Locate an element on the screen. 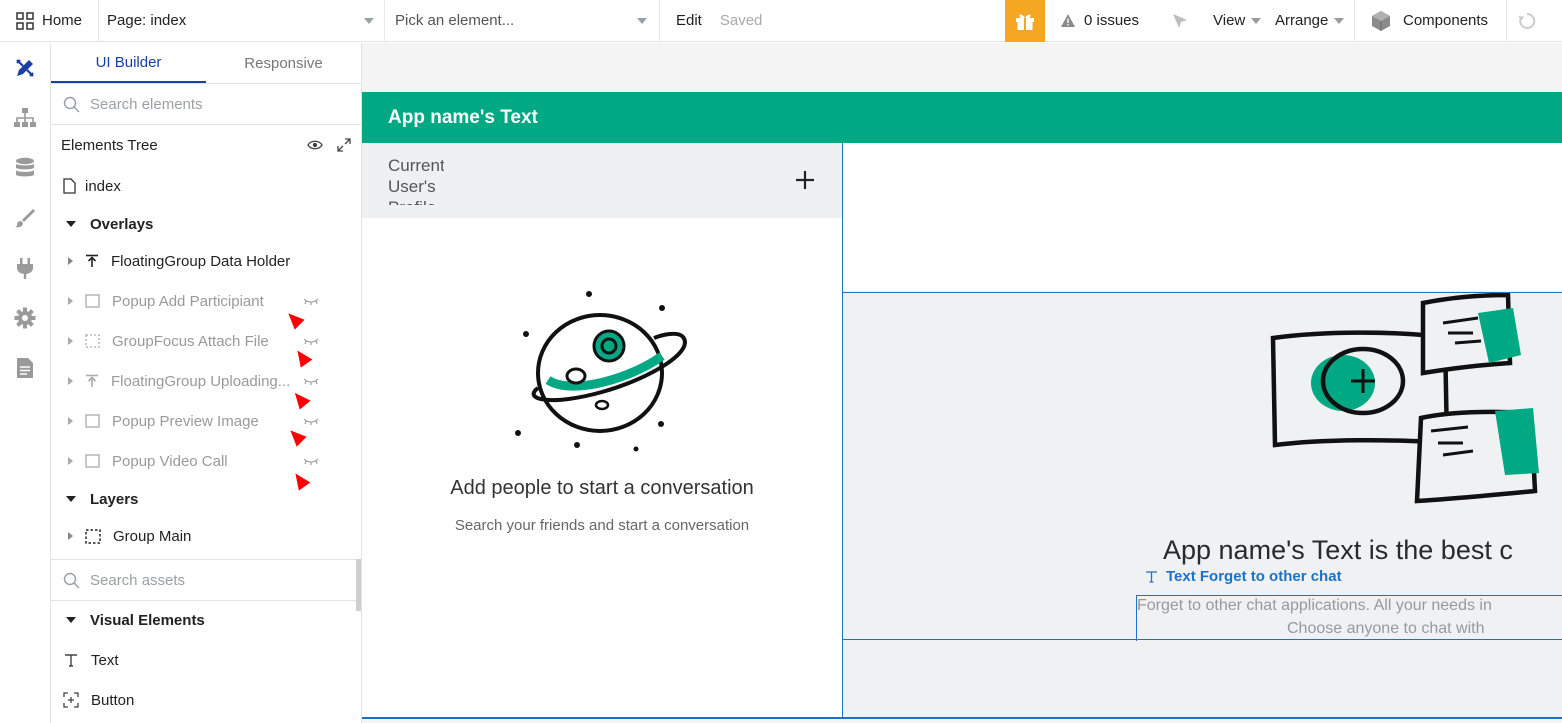 Image resolution: width=1562 pixels, height=723 pixels. tree-item-popup-add-participiant: Popup Add Participiant is located at coordinates (166, 301).